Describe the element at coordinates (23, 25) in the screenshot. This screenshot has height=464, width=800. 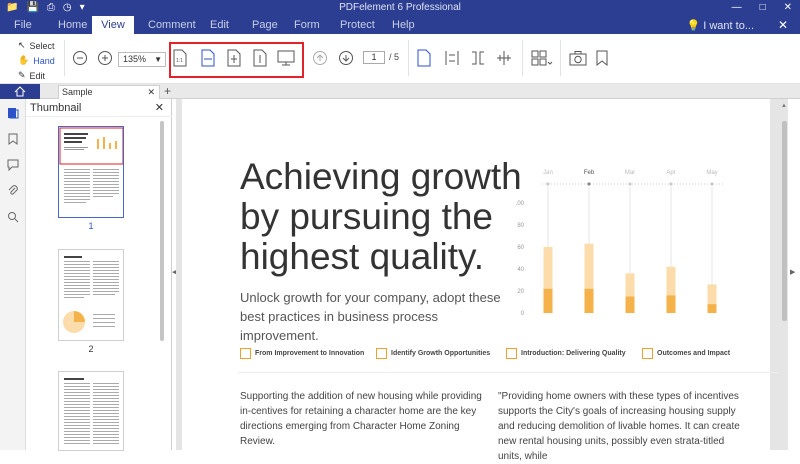
I see `menu-file: File` at that location.